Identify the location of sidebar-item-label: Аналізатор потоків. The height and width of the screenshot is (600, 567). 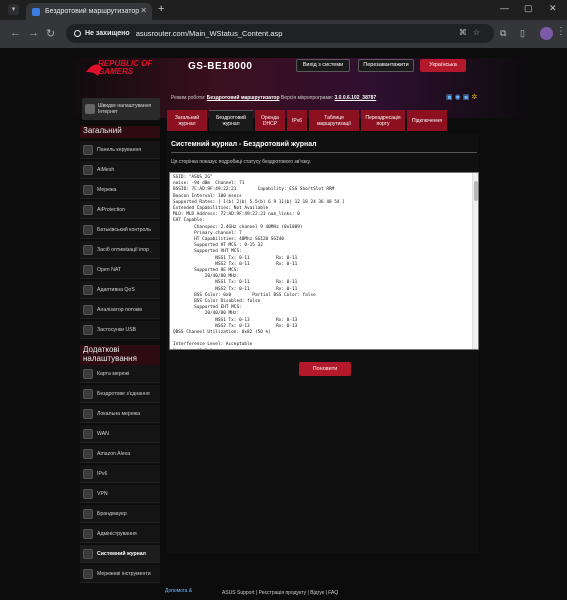
(120, 309).